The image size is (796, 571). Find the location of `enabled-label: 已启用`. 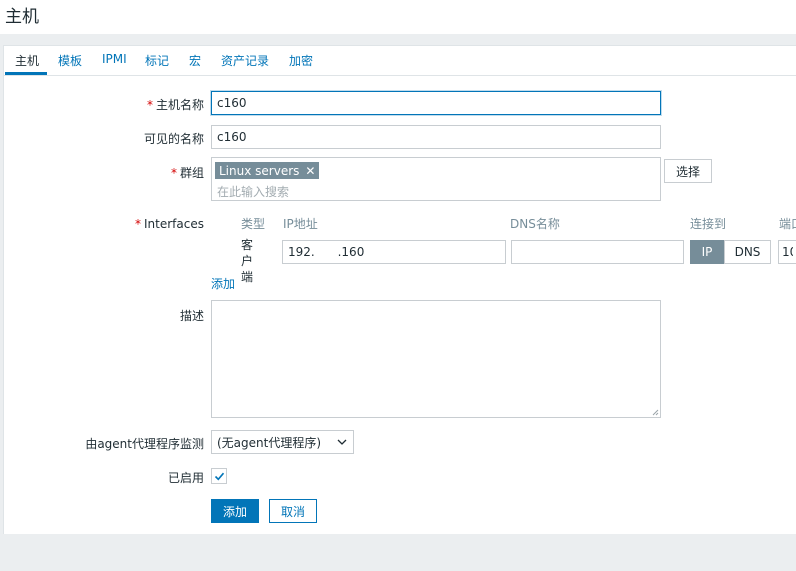

enabled-label: 已启用 is located at coordinates (185, 478).